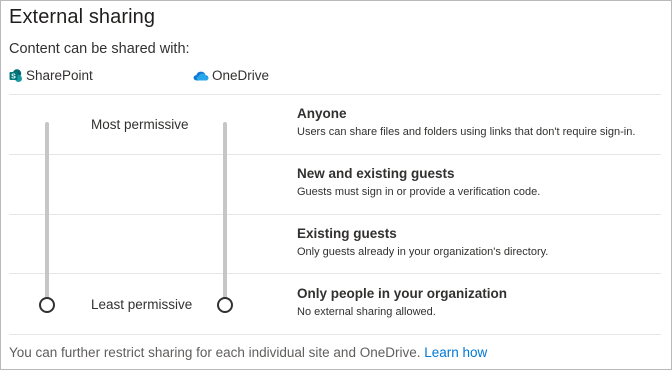 This screenshot has height=370, width=672. Describe the element at coordinates (225, 305) in the screenshot. I see `onedrive-slider-thumb` at that location.